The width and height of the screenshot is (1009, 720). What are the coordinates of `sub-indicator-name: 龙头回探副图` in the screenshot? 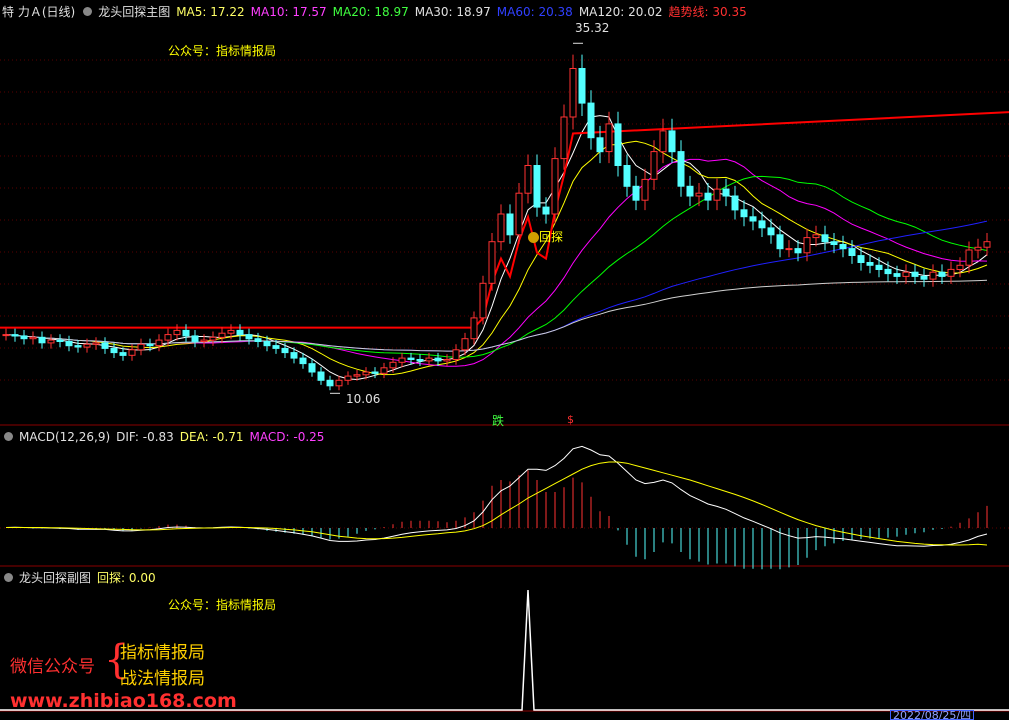 It's located at (55, 578).